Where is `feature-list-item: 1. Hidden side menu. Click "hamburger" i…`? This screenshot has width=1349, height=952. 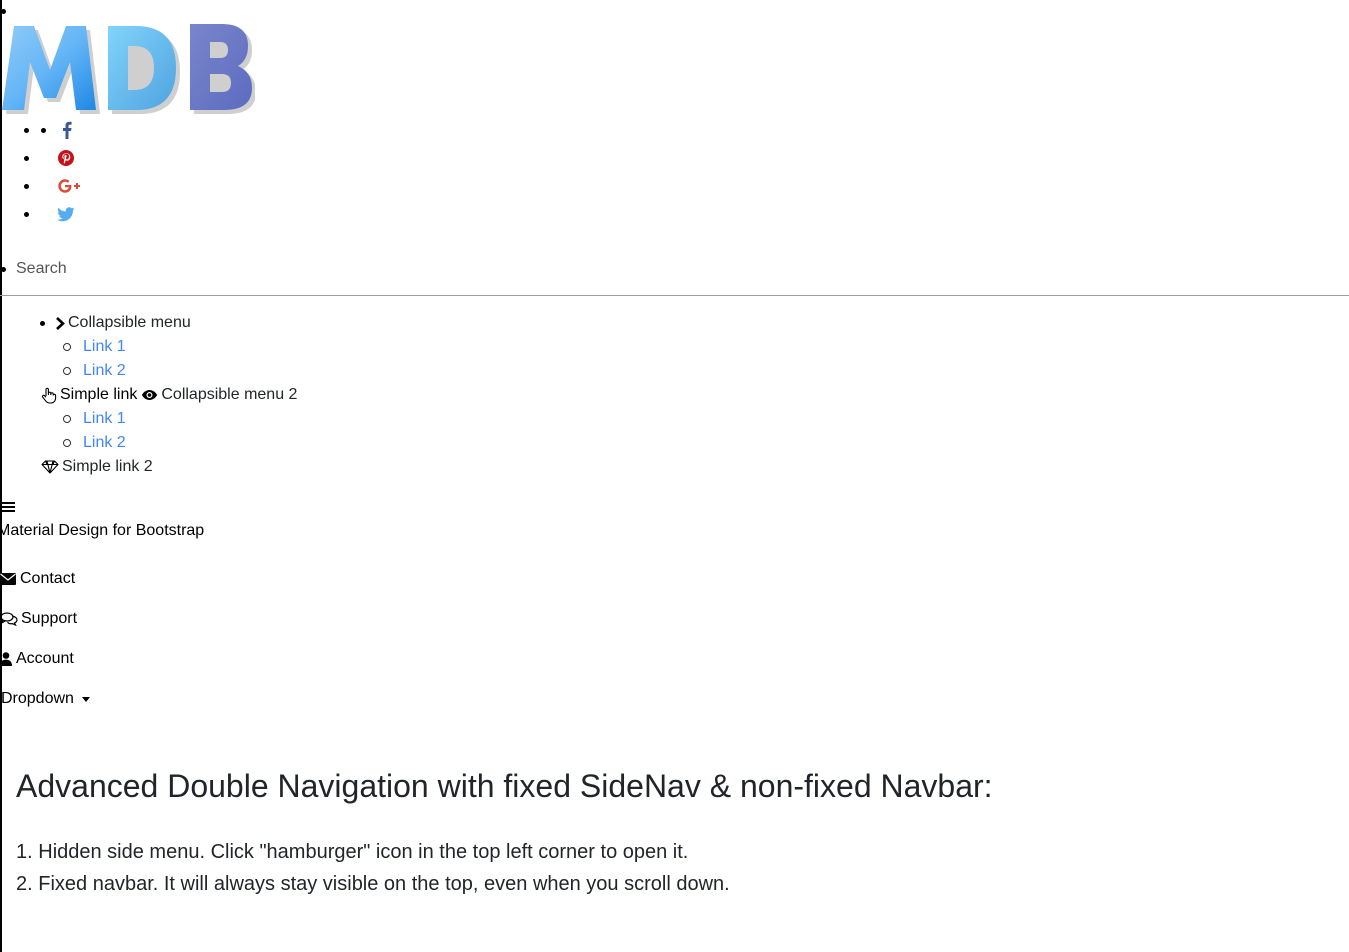
feature-list-item: 1. Hidden side menu. Click "hamburger" i… is located at coordinates (352, 852).